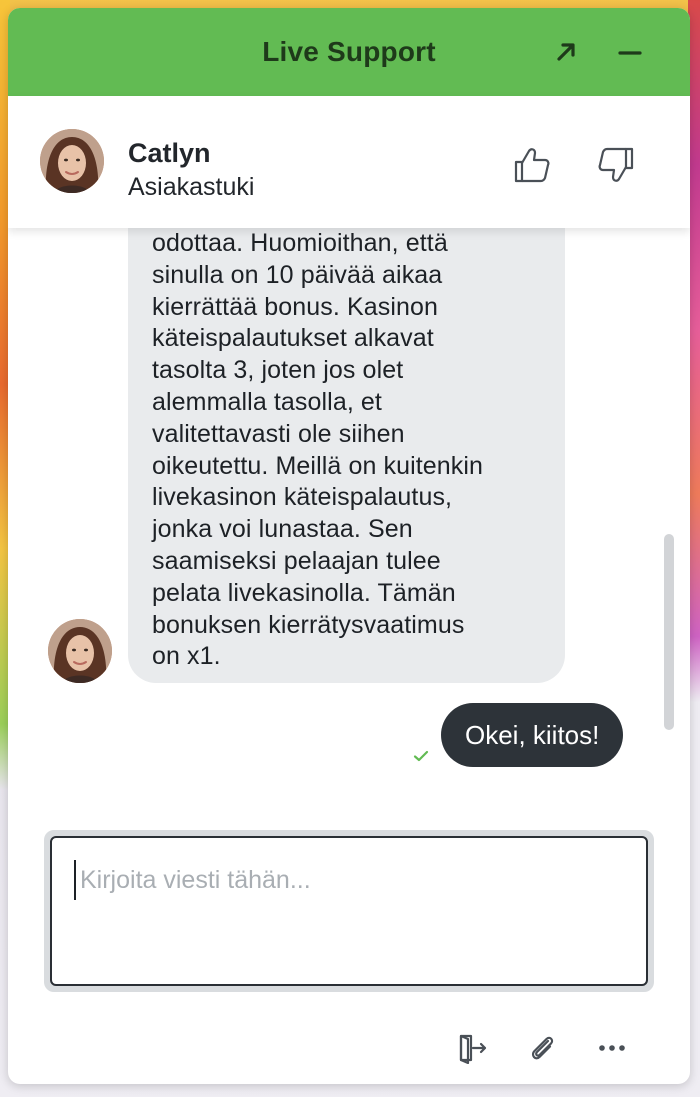  I want to click on minimize-button, so click(630, 52).